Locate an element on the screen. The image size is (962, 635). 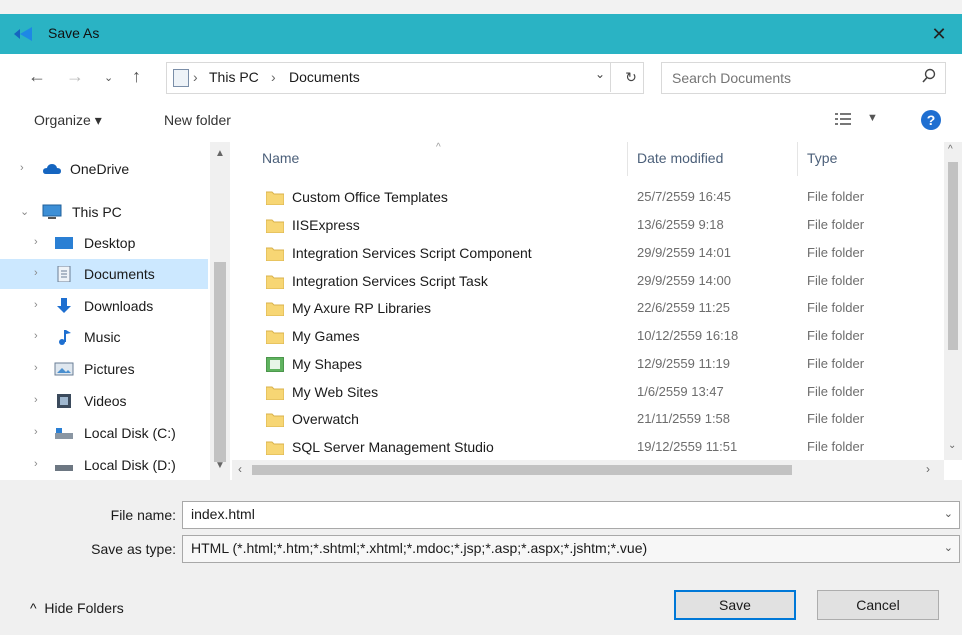
file-row: IISExpress 13/6/2559 9:18 File folder is located at coordinates (592, 226).